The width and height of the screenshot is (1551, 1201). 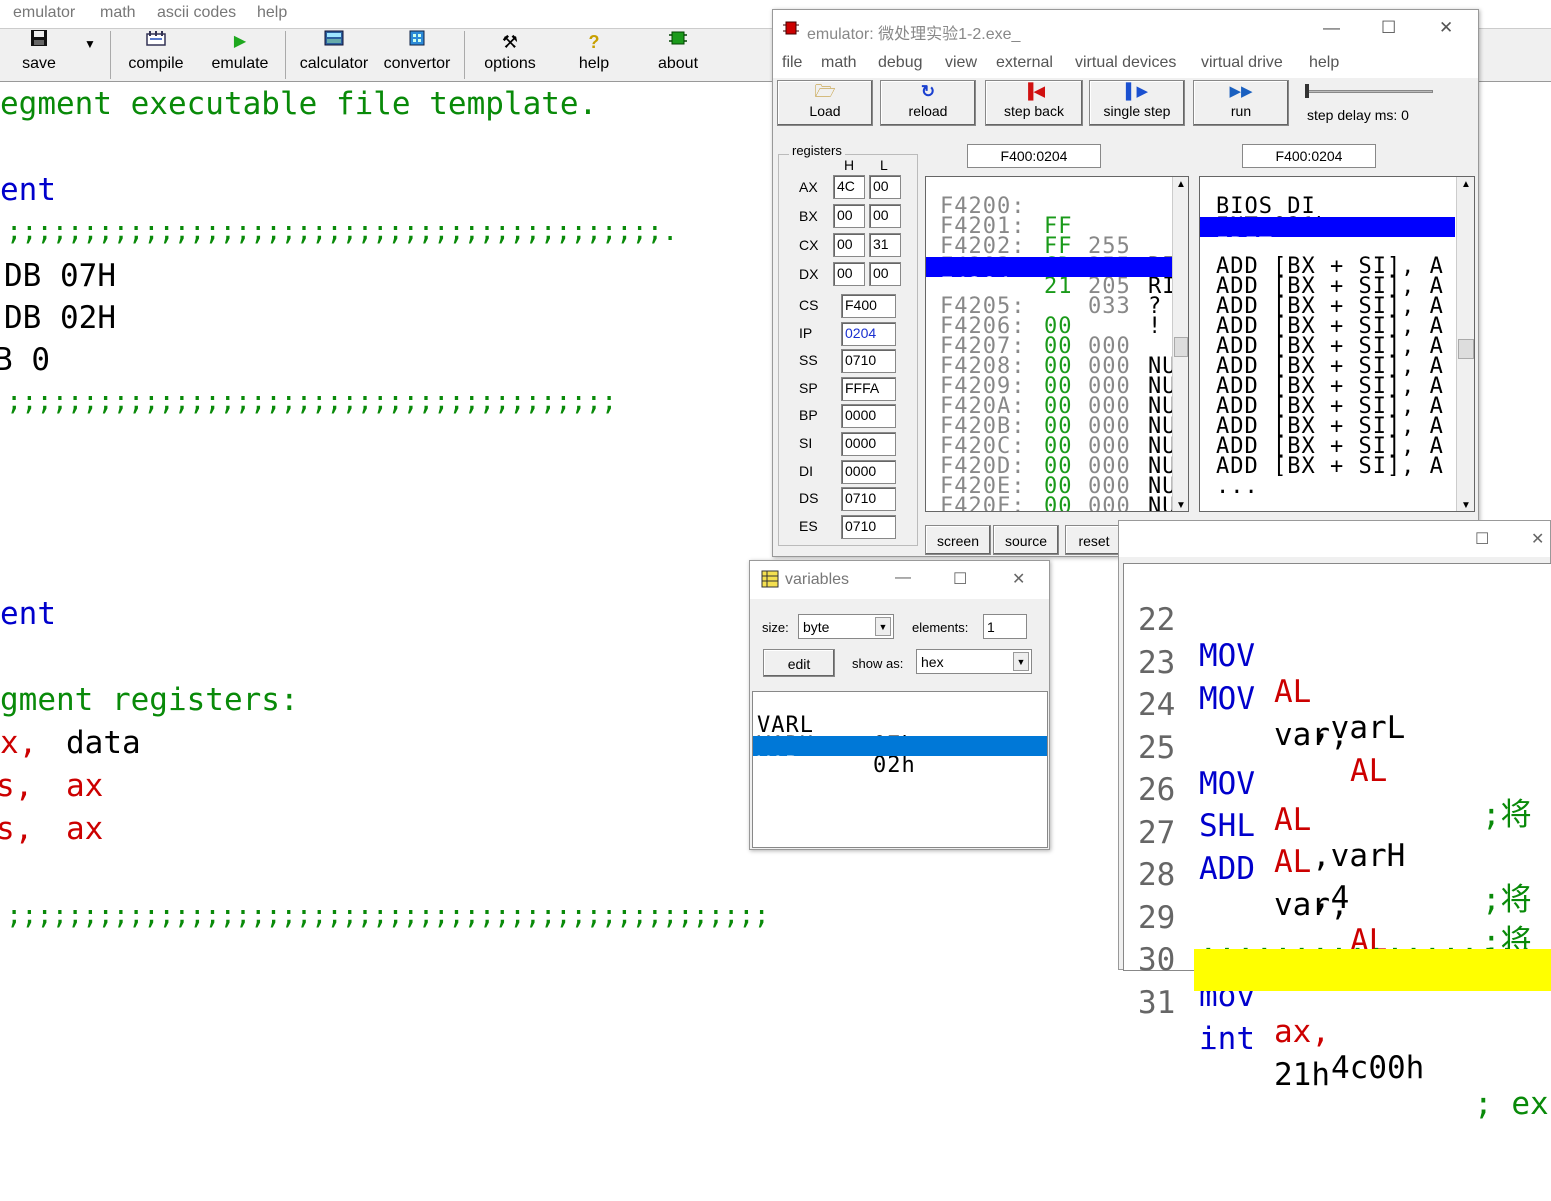 What do you see at coordinates (1337, 1014) in the screenshot?
I see `source-line: 30 mov ax, 4c00h ; ex` at bounding box center [1337, 1014].